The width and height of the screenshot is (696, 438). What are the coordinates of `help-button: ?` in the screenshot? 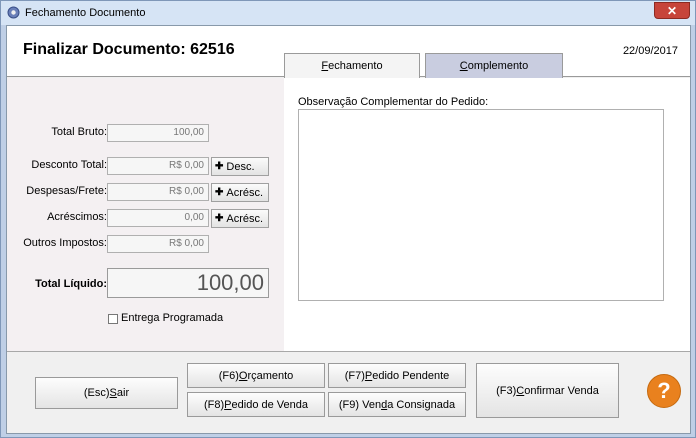 It's located at (664, 391).